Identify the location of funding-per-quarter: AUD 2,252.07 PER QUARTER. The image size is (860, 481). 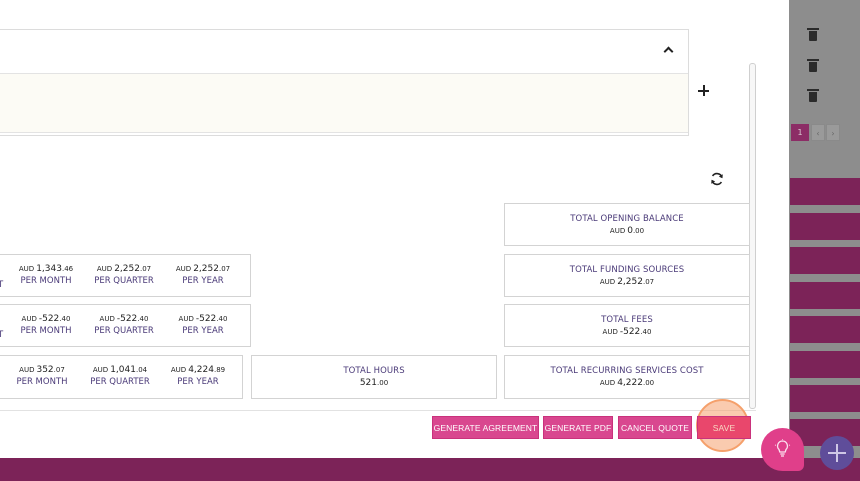
(124, 275).